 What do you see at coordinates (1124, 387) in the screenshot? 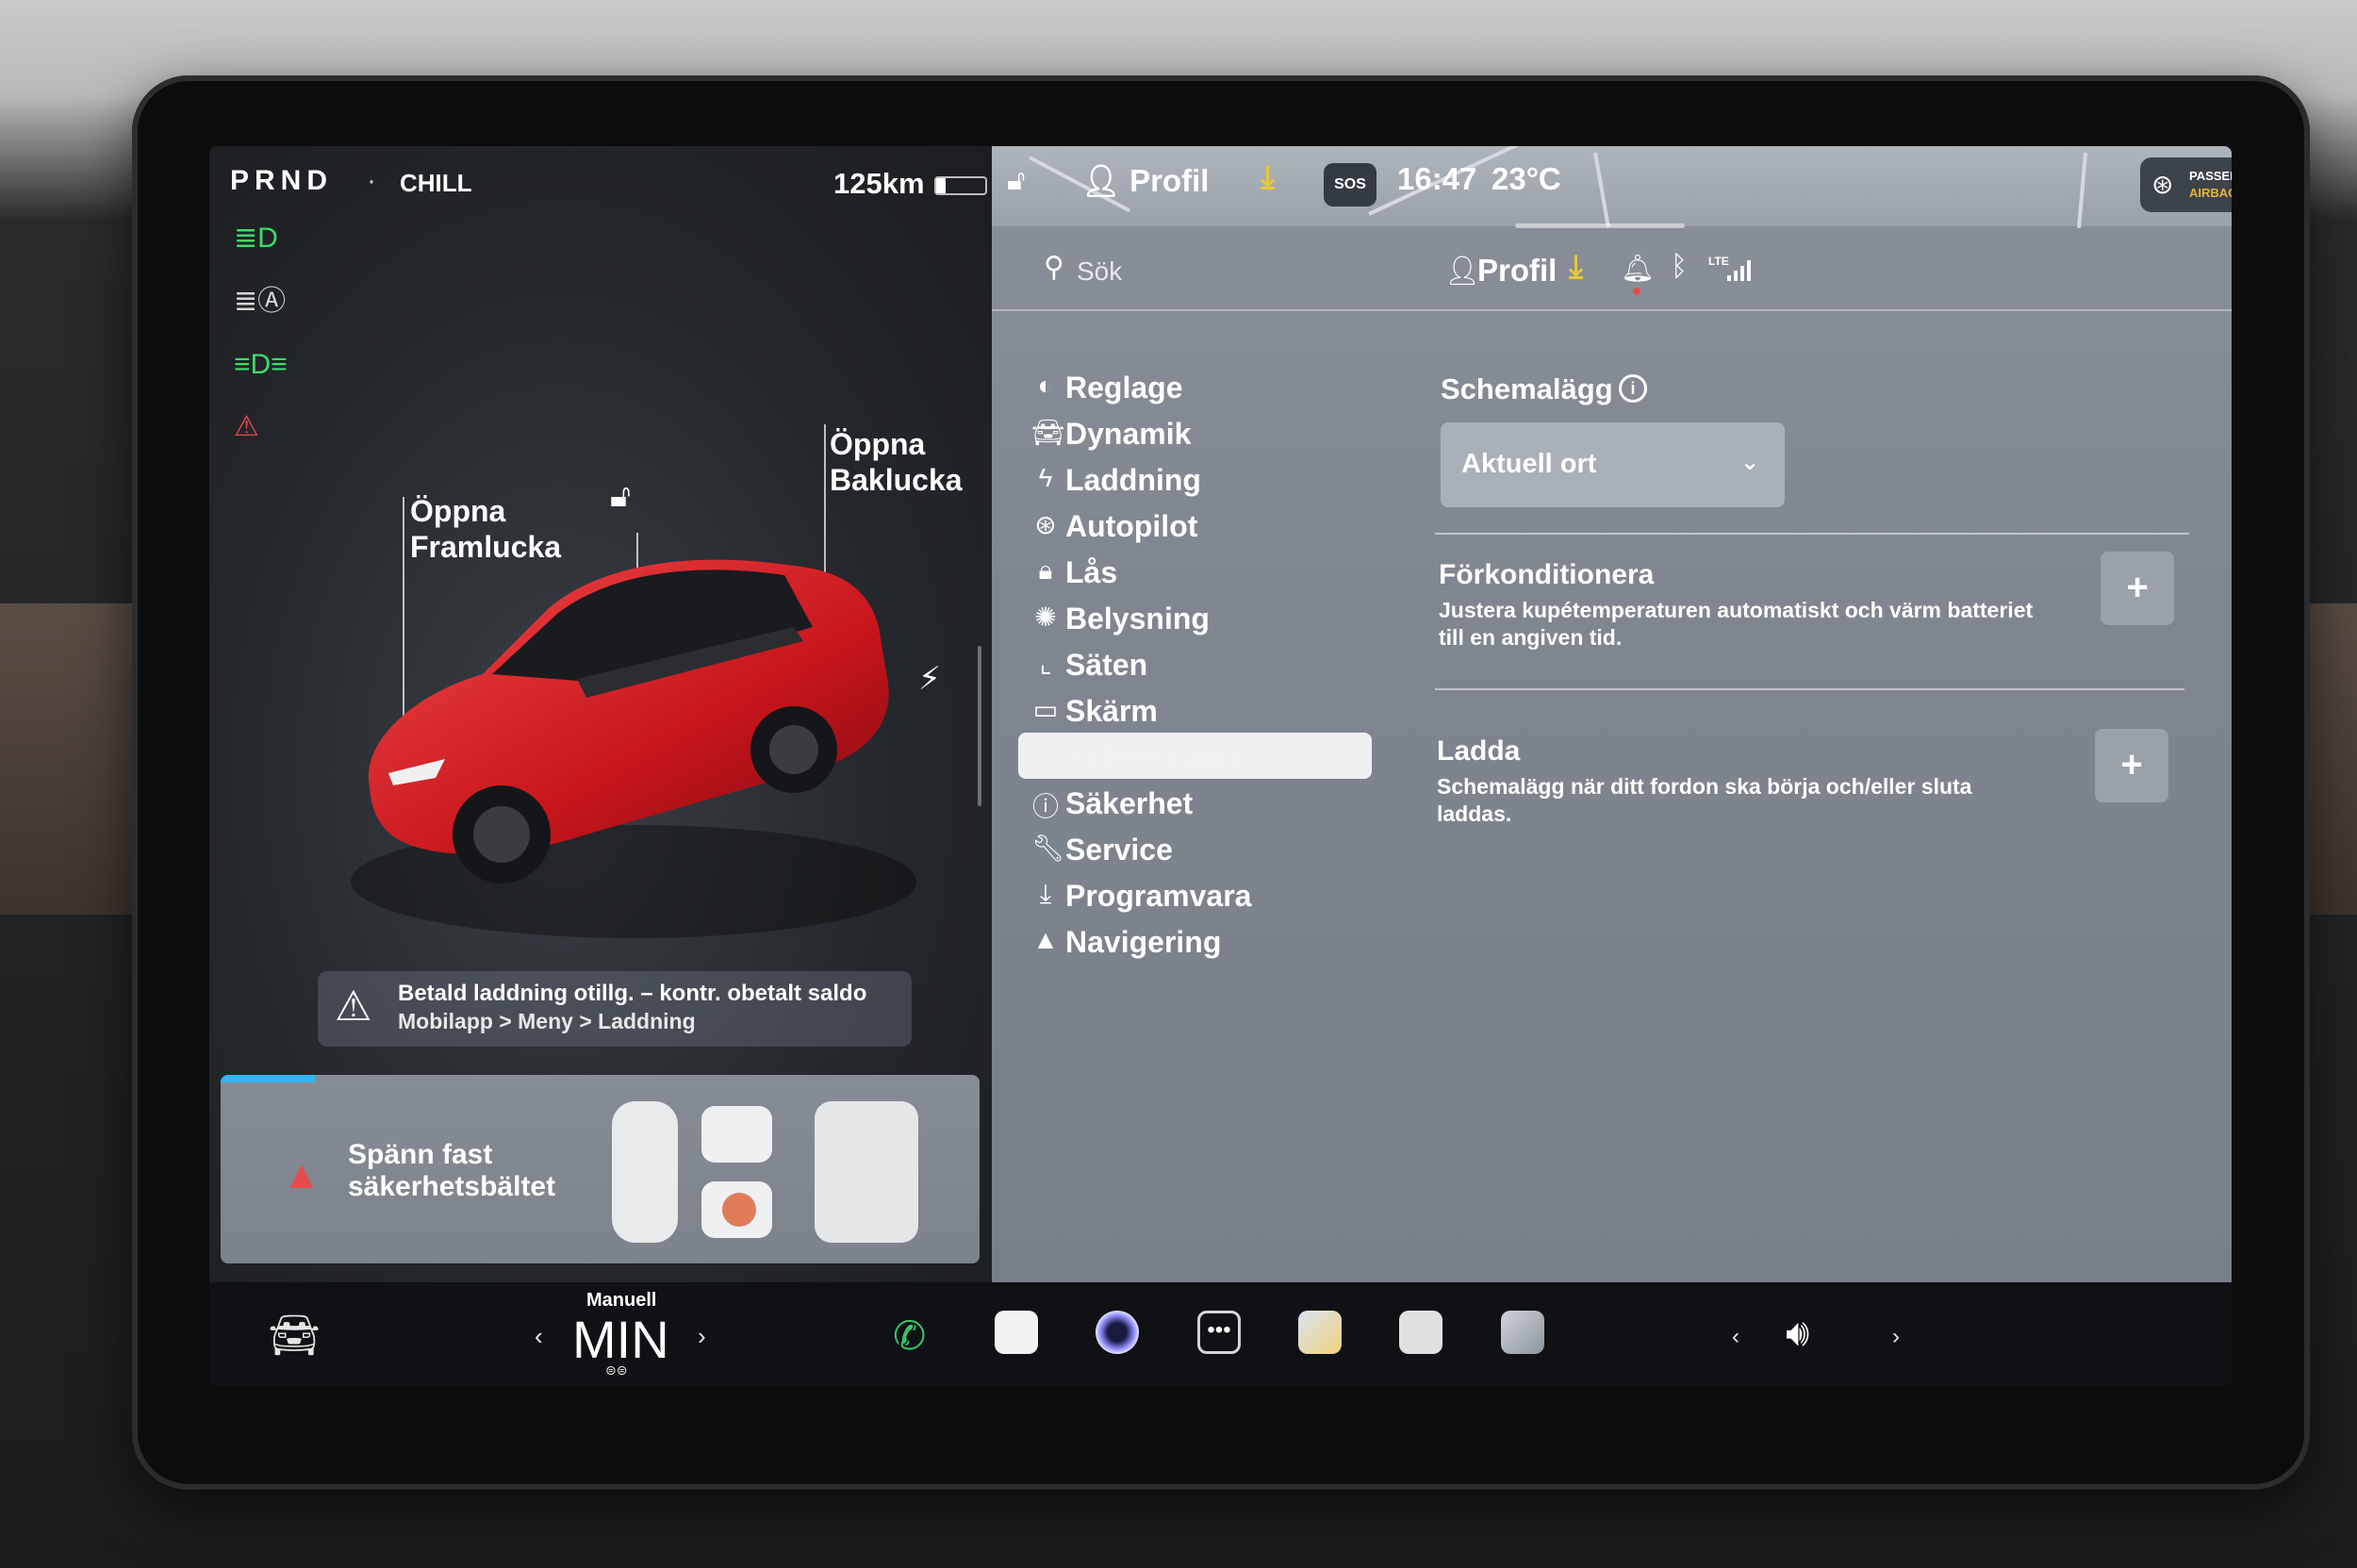
I see `sidebar-item-label: Reglage` at bounding box center [1124, 387].